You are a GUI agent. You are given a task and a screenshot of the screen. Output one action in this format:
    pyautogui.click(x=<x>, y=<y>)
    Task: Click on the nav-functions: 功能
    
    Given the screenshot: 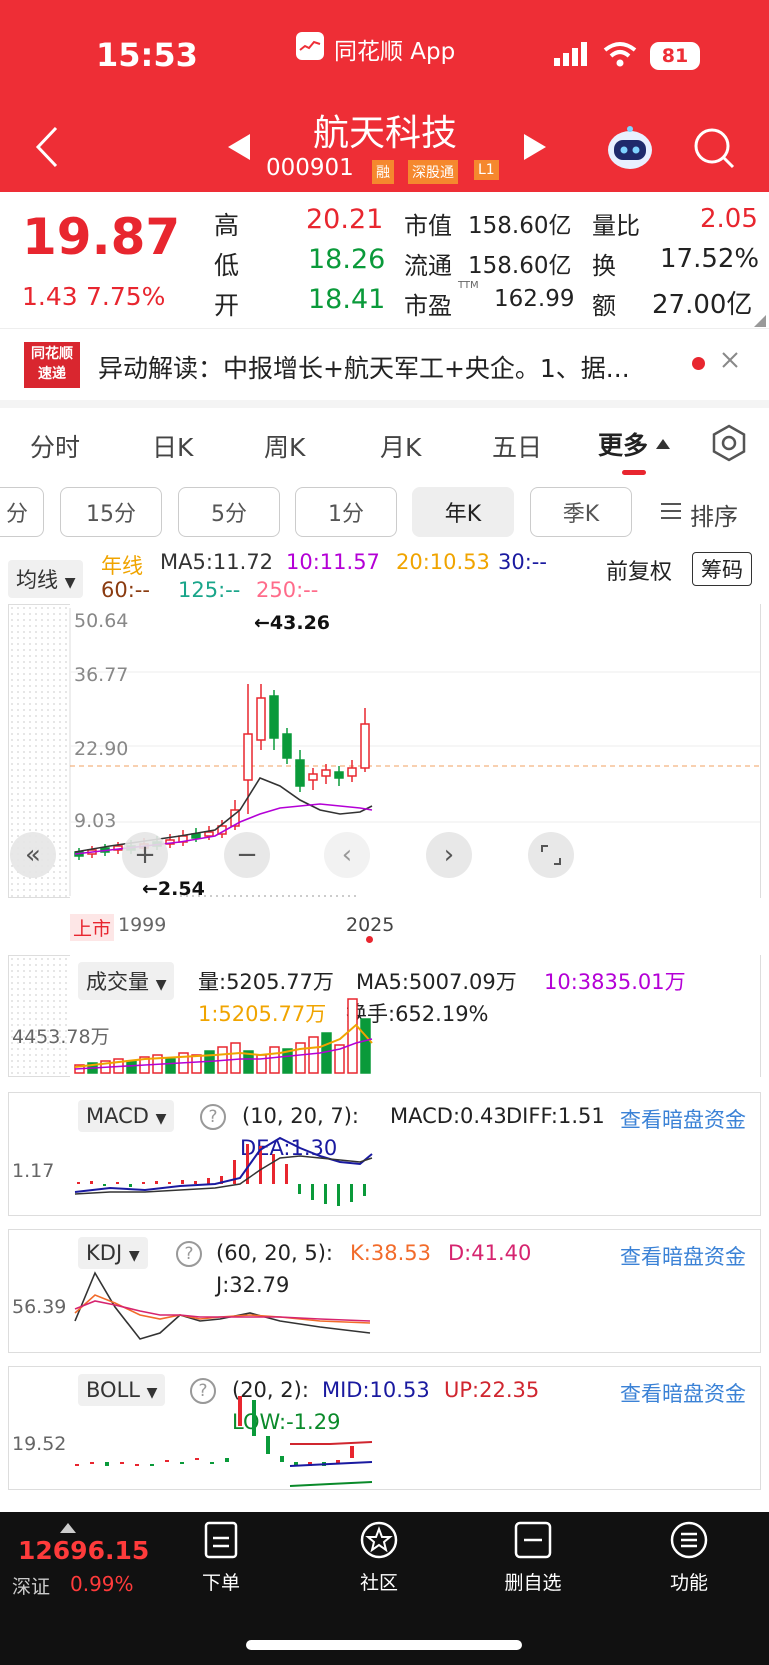 What is the action you would take?
    pyautogui.click(x=689, y=1557)
    